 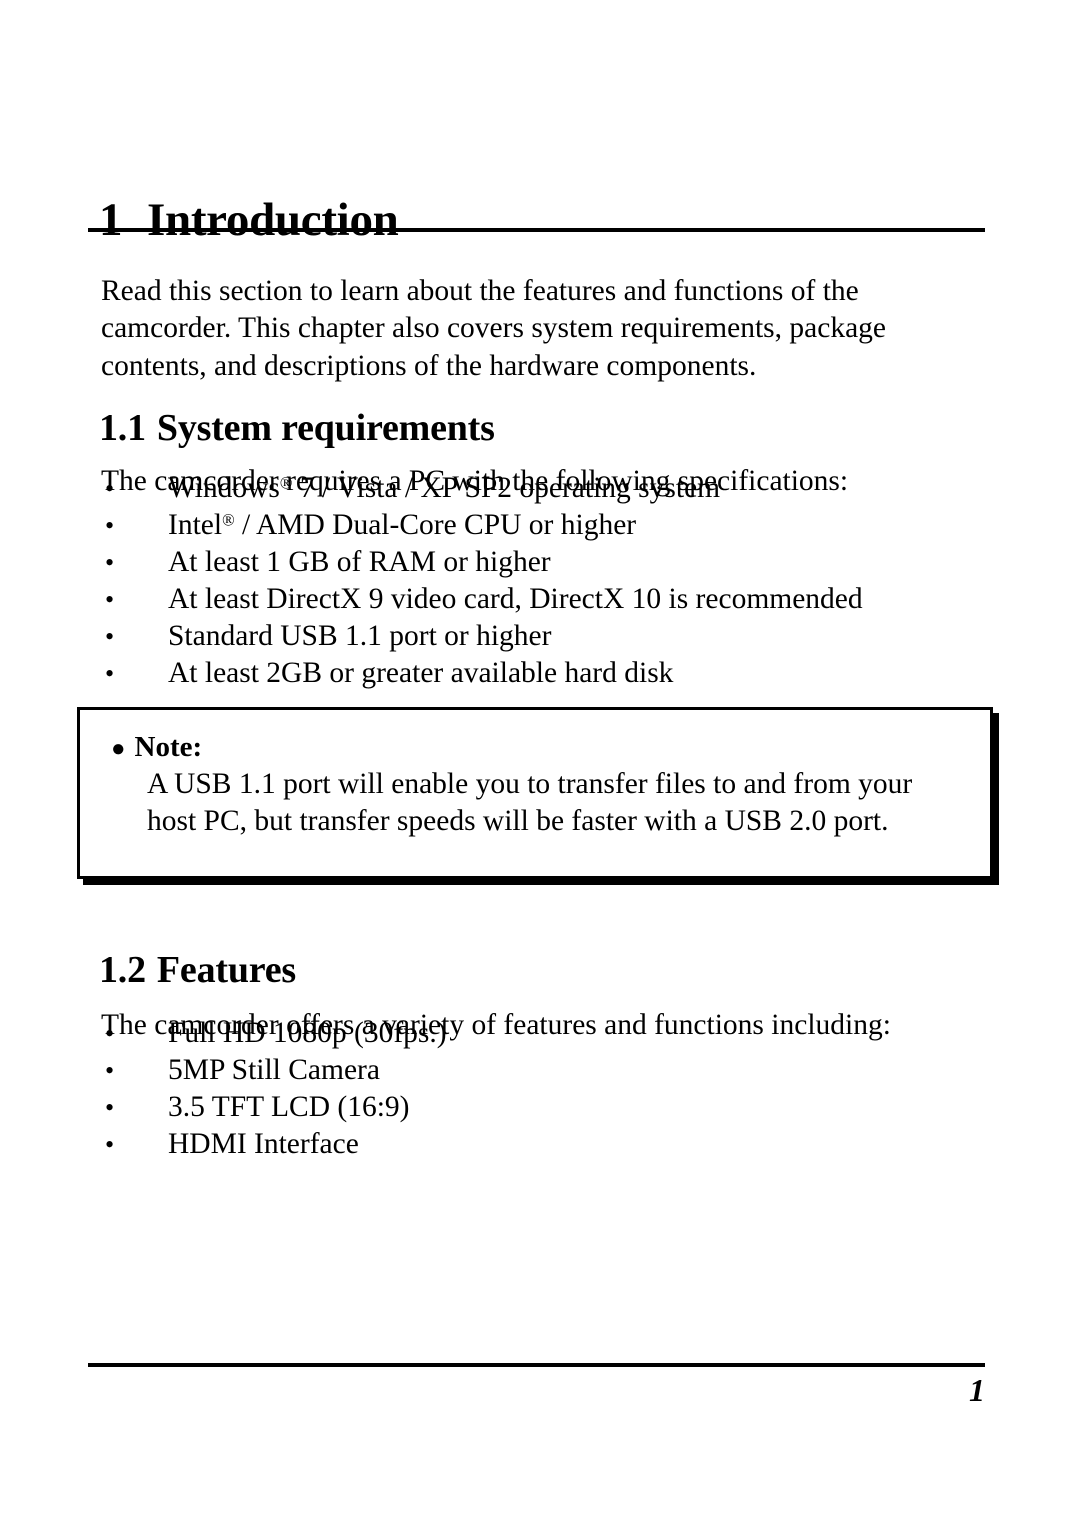 I want to click on chapter-heading-rule, so click(x=536, y=230).